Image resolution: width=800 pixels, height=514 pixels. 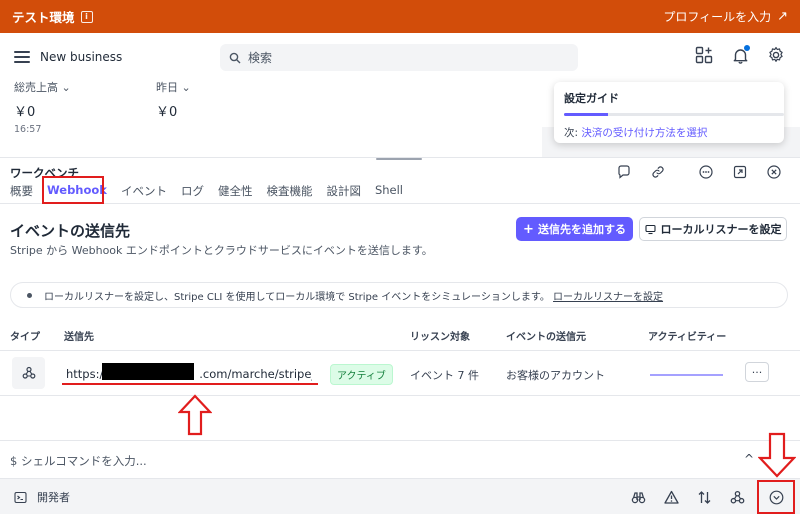 What do you see at coordinates (706, 172) in the screenshot?
I see `more-options-icon` at bounding box center [706, 172].